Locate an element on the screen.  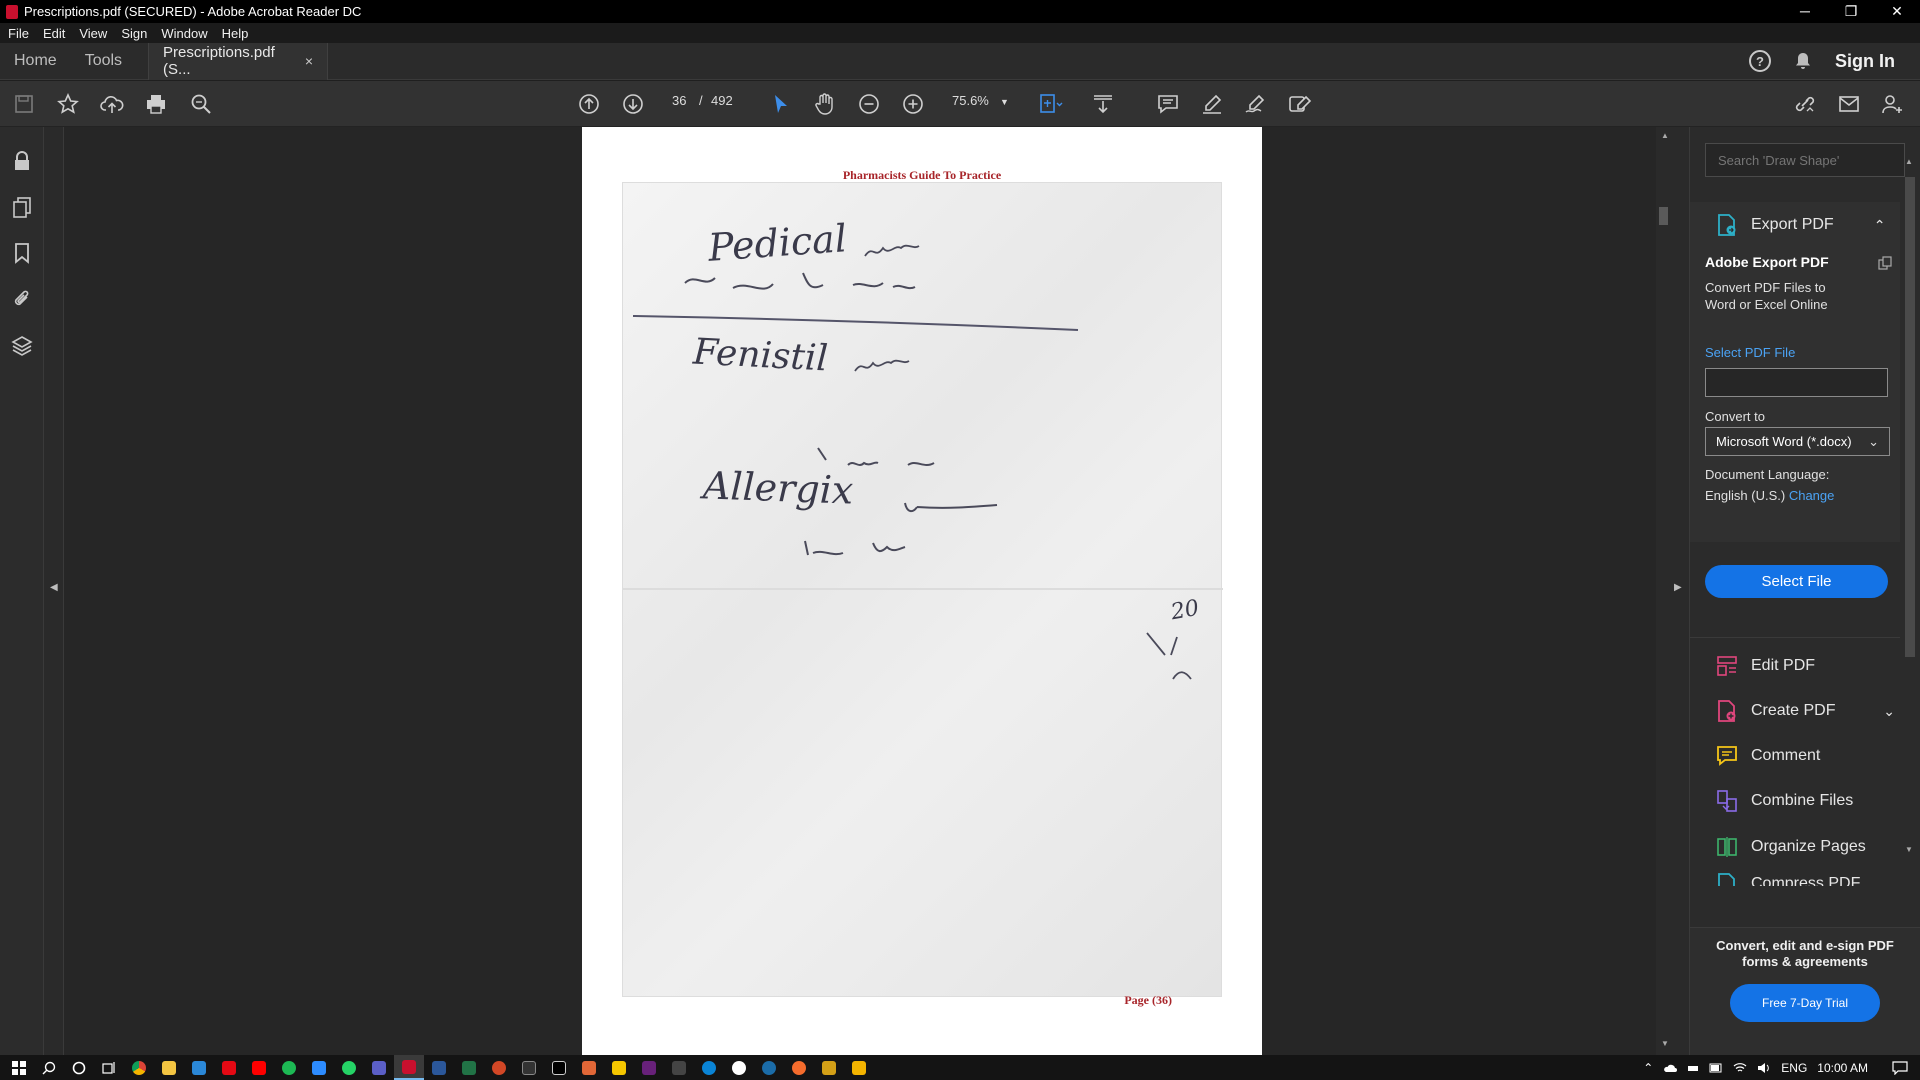
more-tools-icon is located at coordinates (1300, 104).